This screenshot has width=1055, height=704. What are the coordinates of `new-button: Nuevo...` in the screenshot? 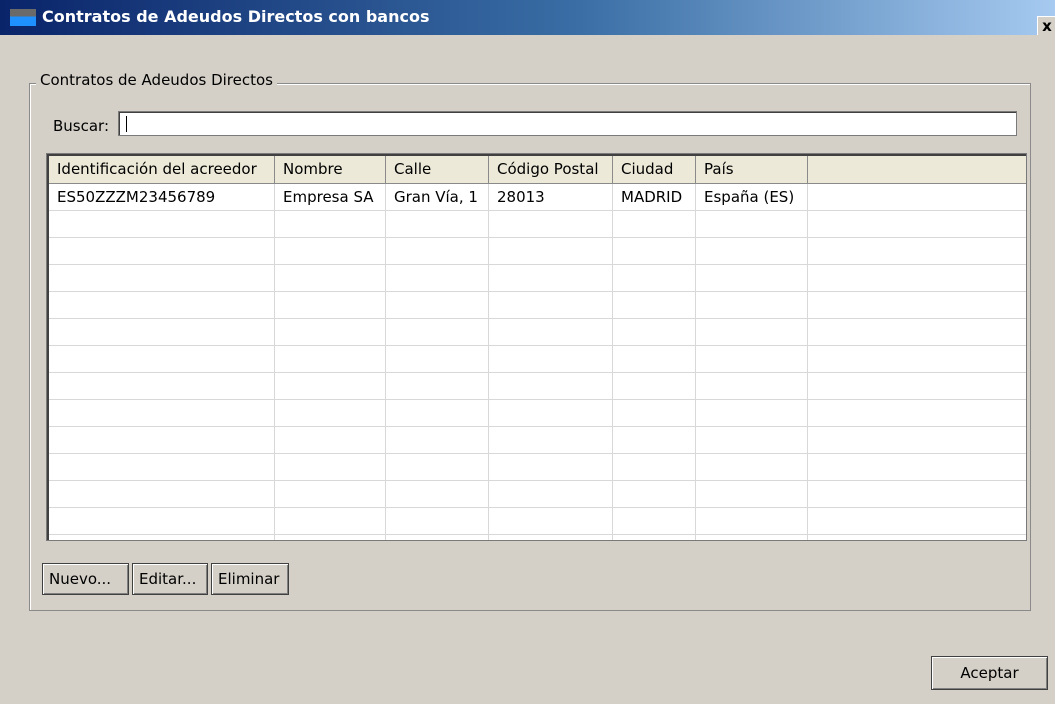 It's located at (85, 579).